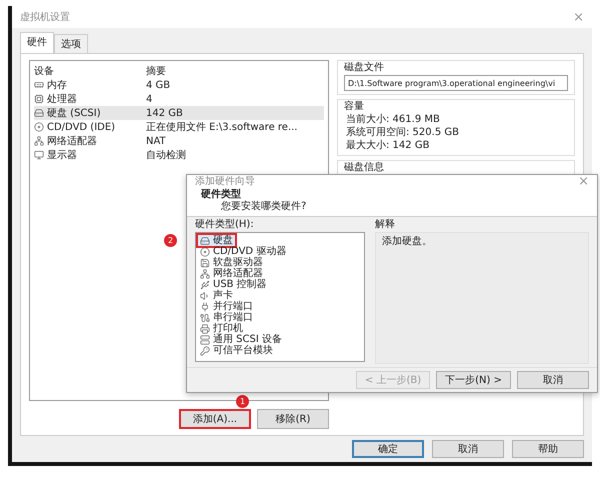 Image resolution: width=600 pixels, height=480 pixels. I want to click on hardware-type-item: 打印机, so click(221, 328).